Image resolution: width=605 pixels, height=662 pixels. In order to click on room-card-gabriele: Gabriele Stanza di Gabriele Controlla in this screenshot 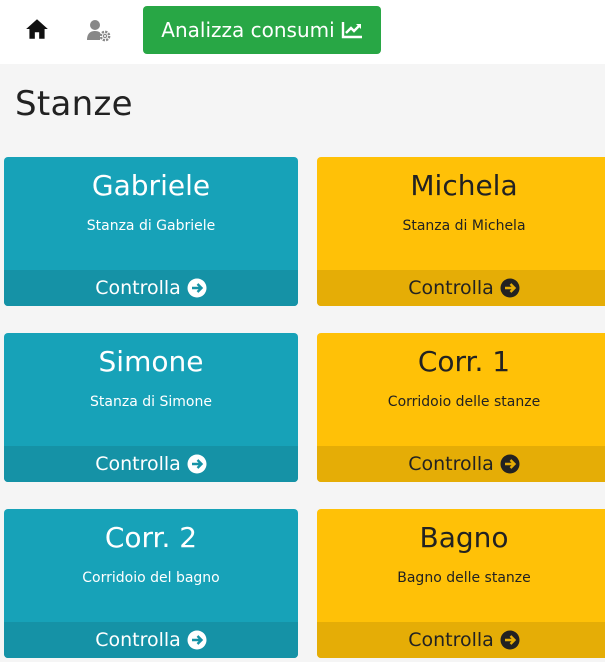, I will do `click(151, 231)`.